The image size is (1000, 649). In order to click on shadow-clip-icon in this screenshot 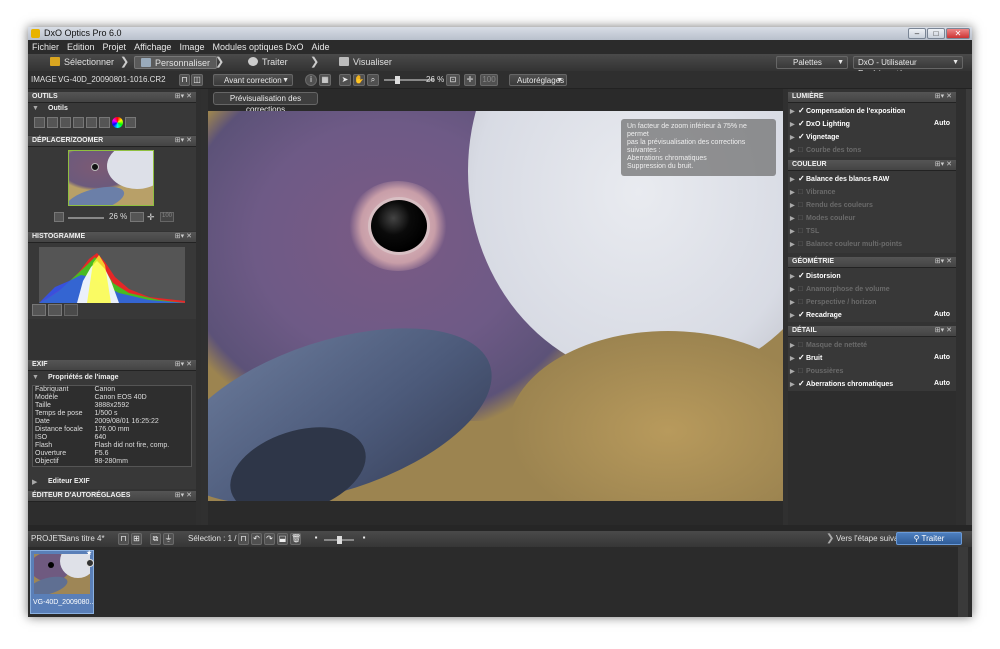, I will do `click(39, 310)`.